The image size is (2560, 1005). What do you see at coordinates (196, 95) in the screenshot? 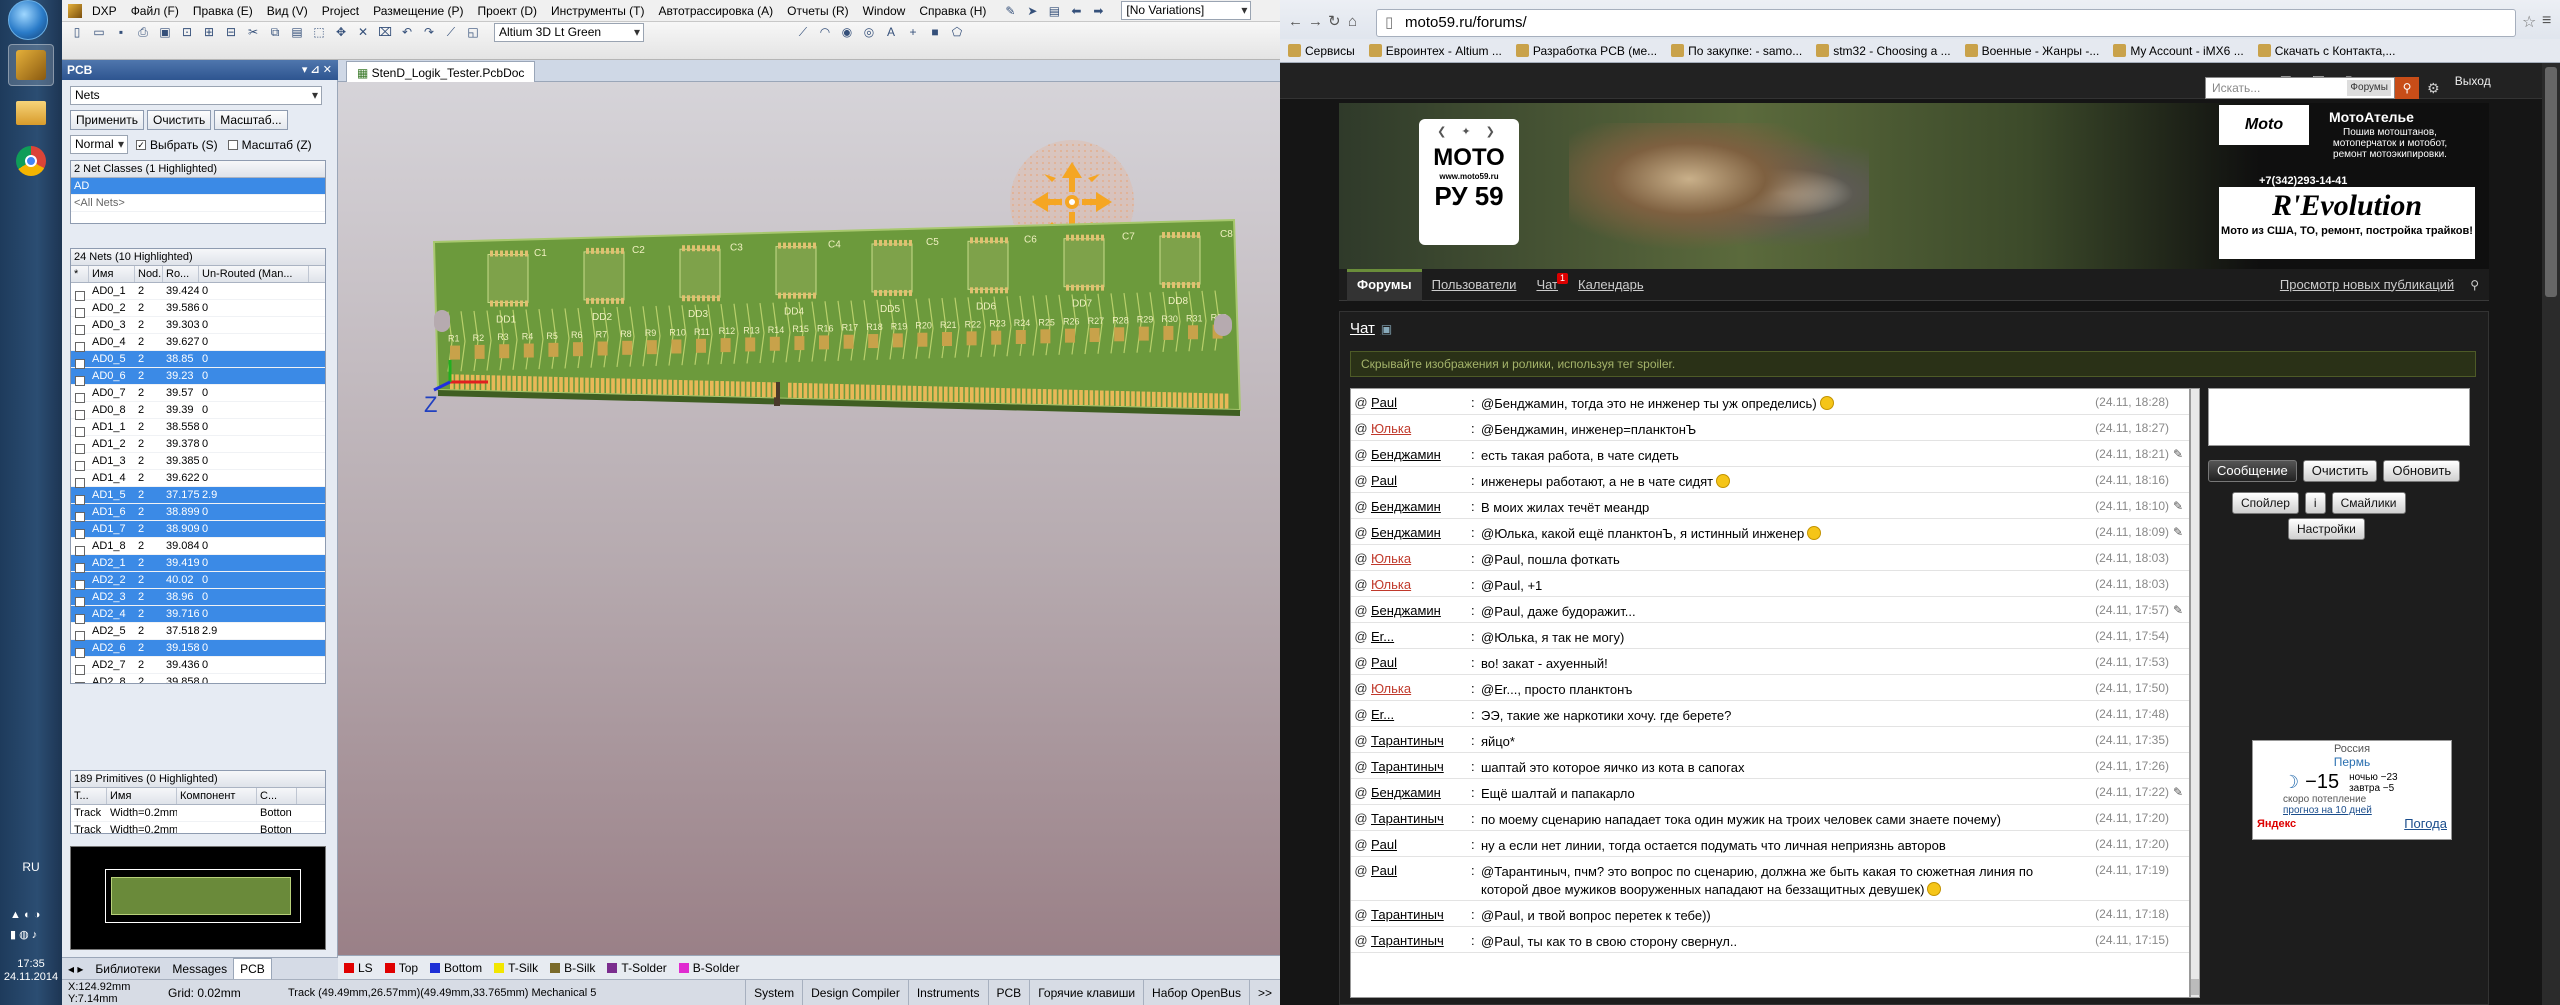
I see `panel-mode-combo: Nets` at bounding box center [196, 95].